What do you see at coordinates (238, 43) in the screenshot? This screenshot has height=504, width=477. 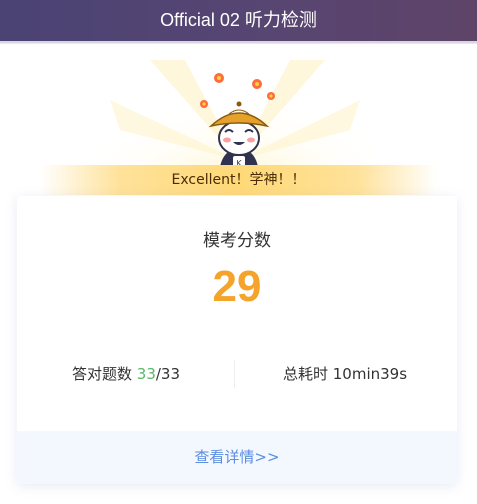 I see `header-divider` at bounding box center [238, 43].